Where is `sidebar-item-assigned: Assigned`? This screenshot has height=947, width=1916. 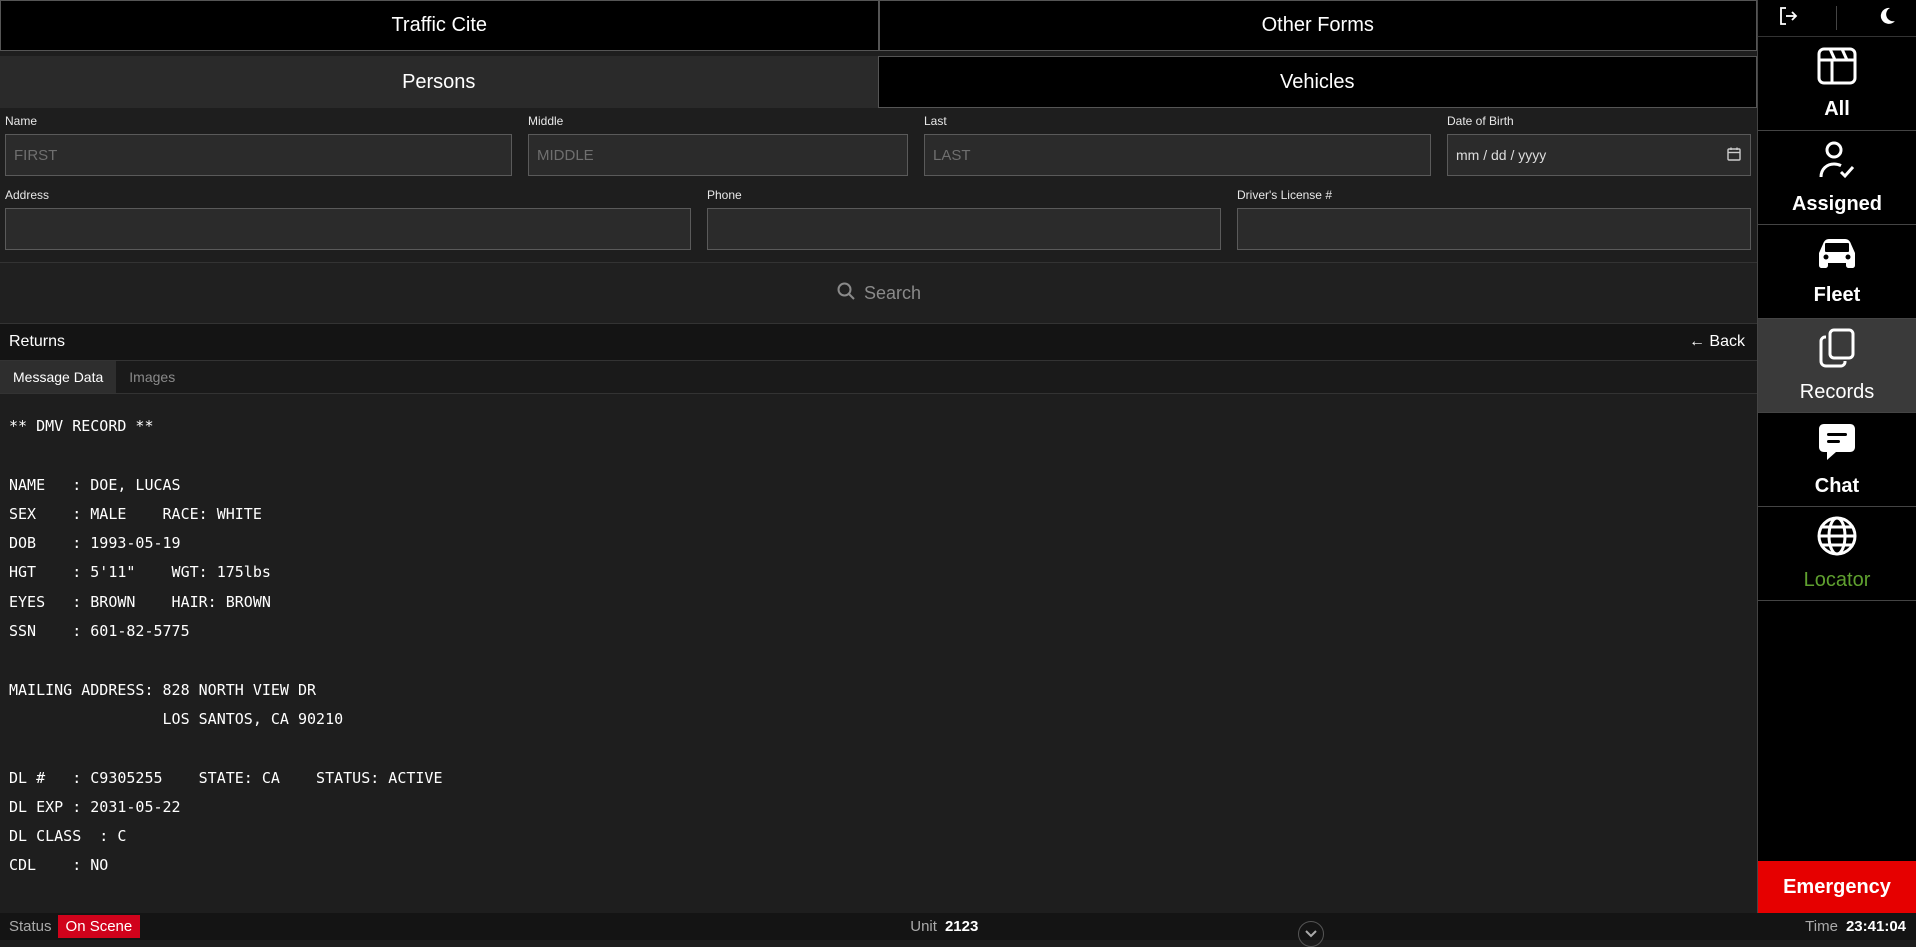 sidebar-item-assigned: Assigned is located at coordinates (1837, 178).